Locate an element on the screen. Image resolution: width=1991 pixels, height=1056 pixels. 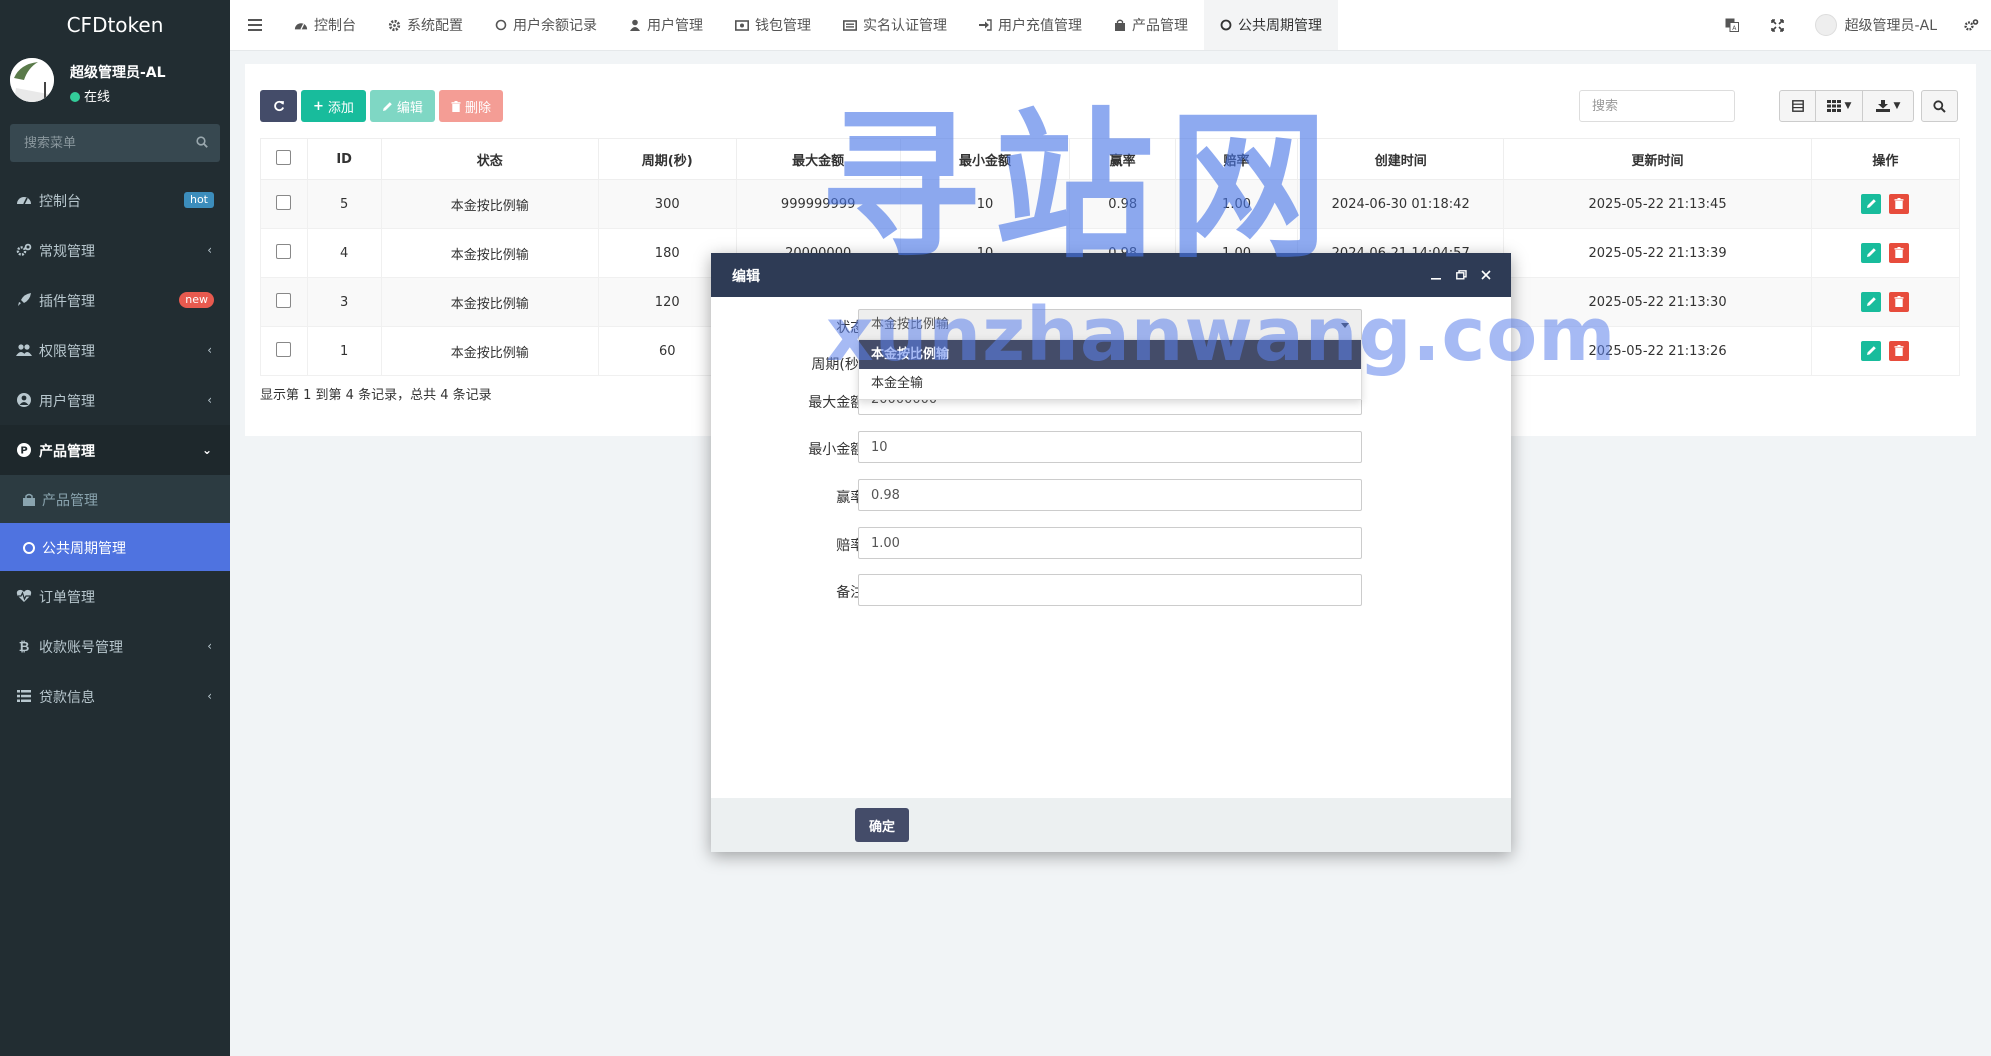
navbar-user-menu: 超级管理员-AL is located at coordinates (1876, 25).